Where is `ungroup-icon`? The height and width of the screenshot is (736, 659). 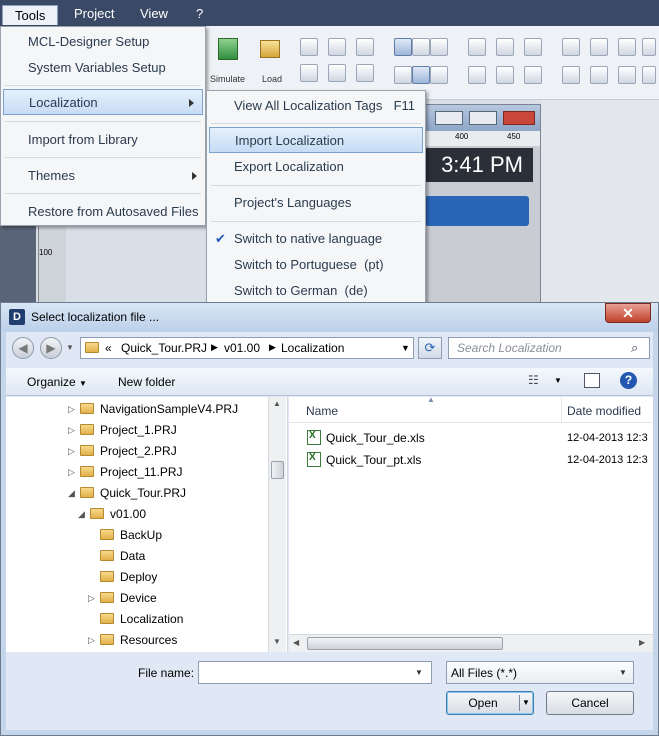 ungroup-icon is located at coordinates (533, 75).